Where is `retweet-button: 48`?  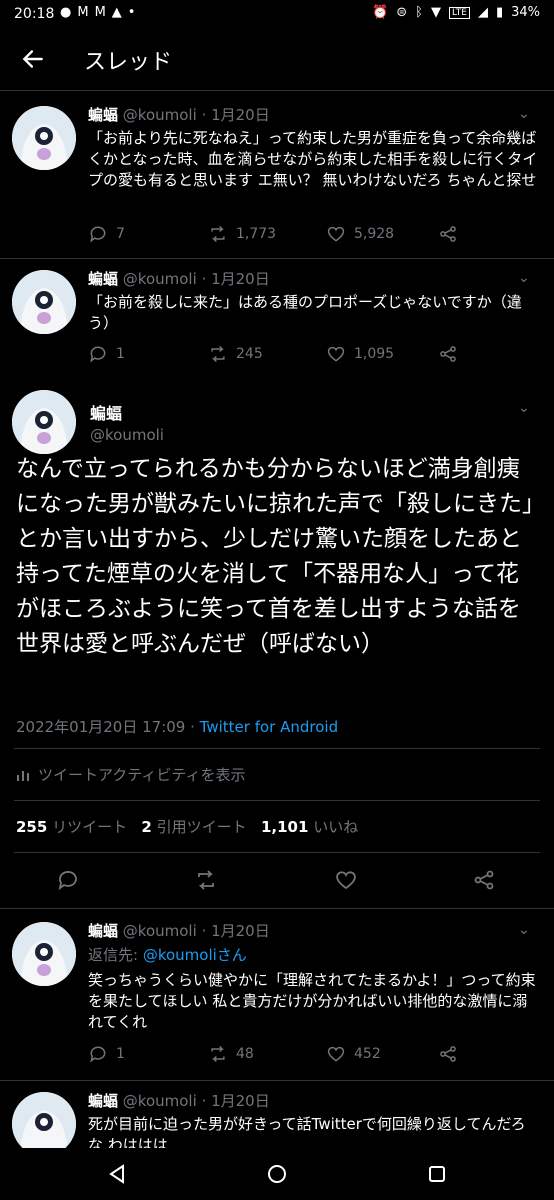 retweet-button: 48 is located at coordinates (267, 1054).